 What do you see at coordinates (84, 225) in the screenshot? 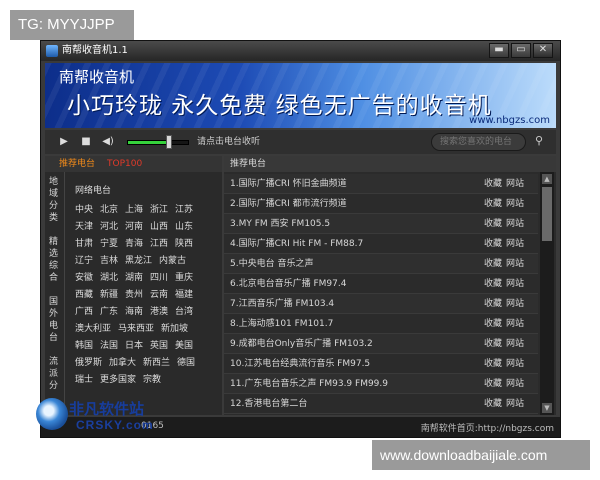
I see `region-link: 天津` at bounding box center [84, 225].